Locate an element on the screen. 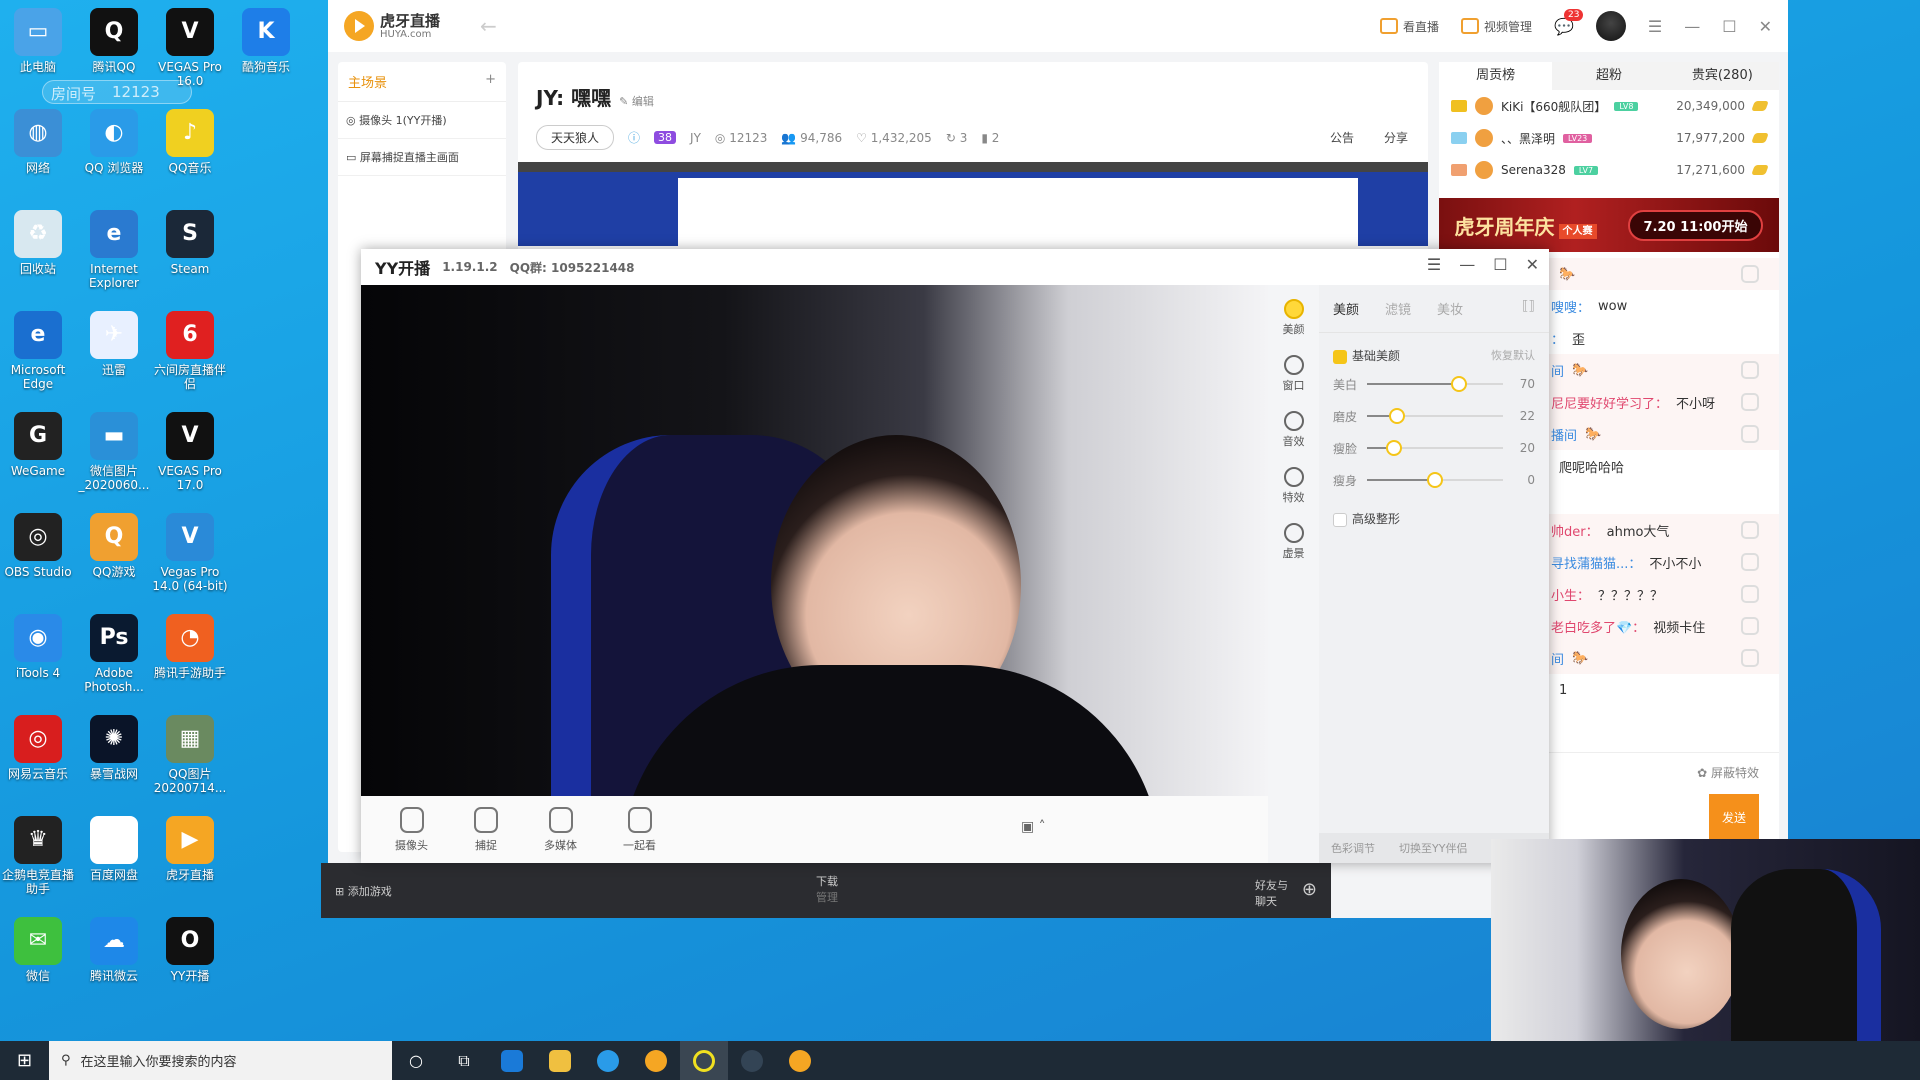  task-view-icon: ⧉ is located at coordinates (464, 1060).